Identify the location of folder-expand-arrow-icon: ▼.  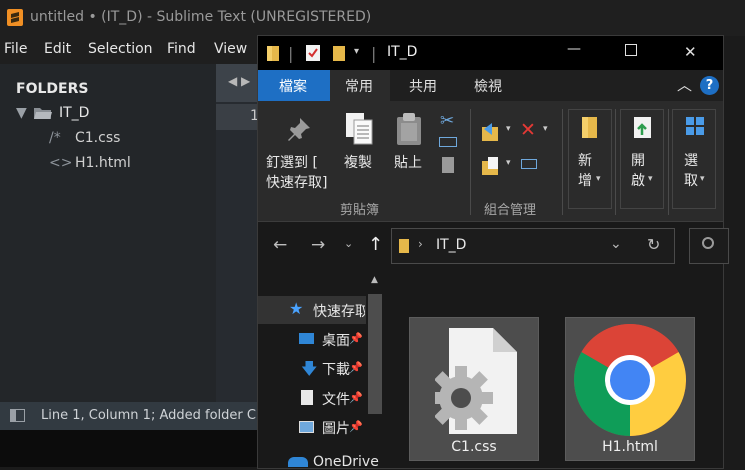
(21, 113).